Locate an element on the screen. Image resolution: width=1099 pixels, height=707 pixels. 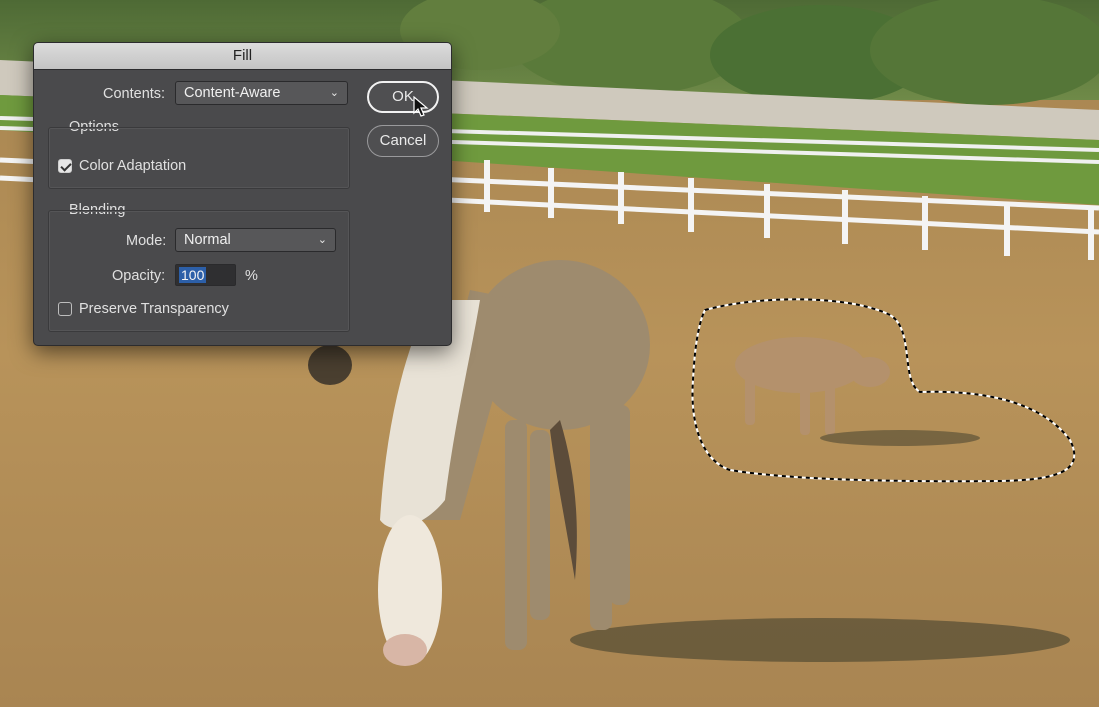
opacity-label: Opacity: is located at coordinates (139, 276).